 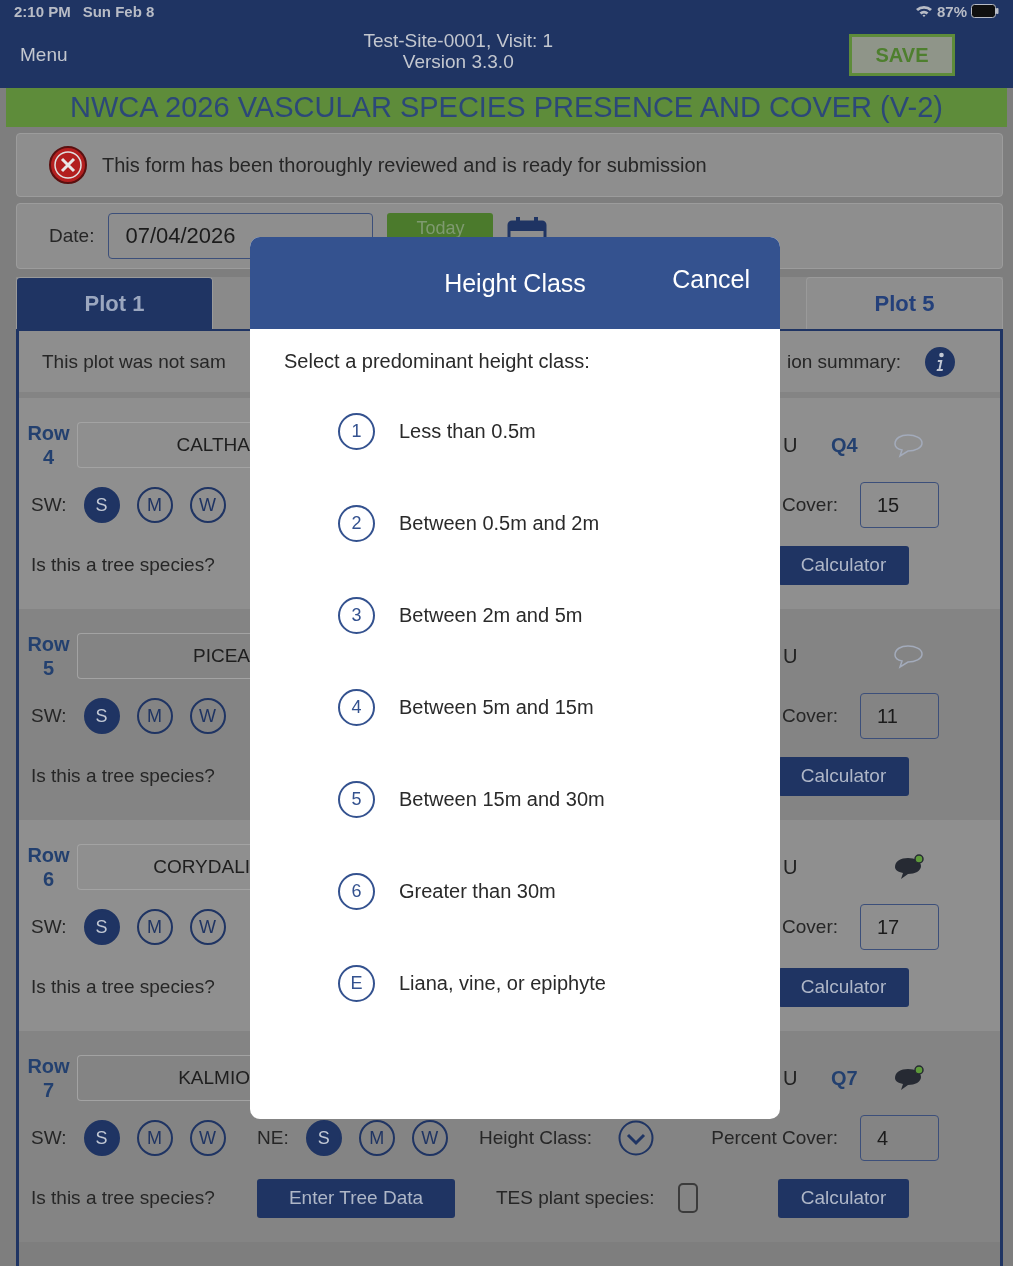 I want to click on row-label: Row 5, so click(x=48, y=656).